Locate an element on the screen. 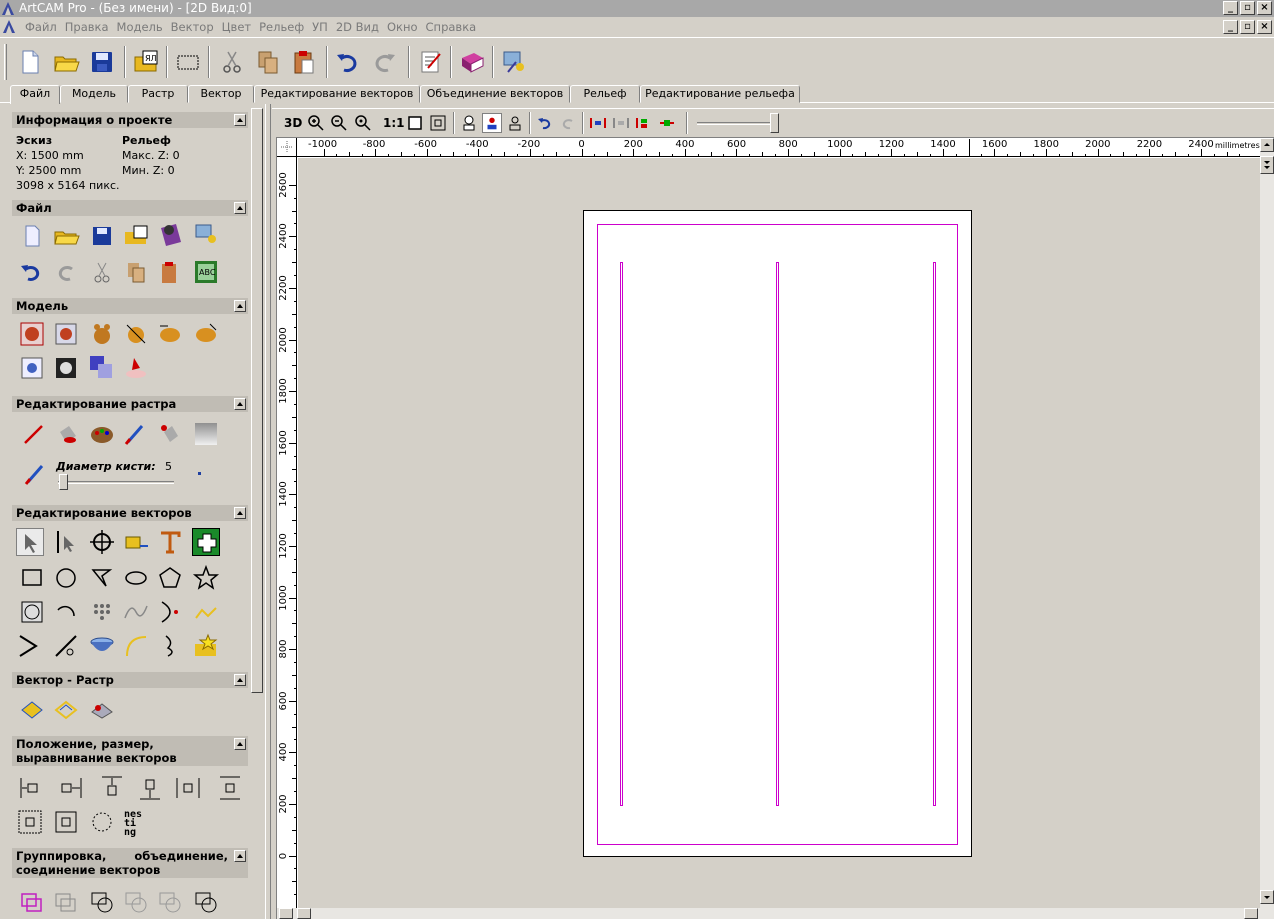 The image size is (1274, 919). zoom-in-icon is located at coordinates (316, 123).